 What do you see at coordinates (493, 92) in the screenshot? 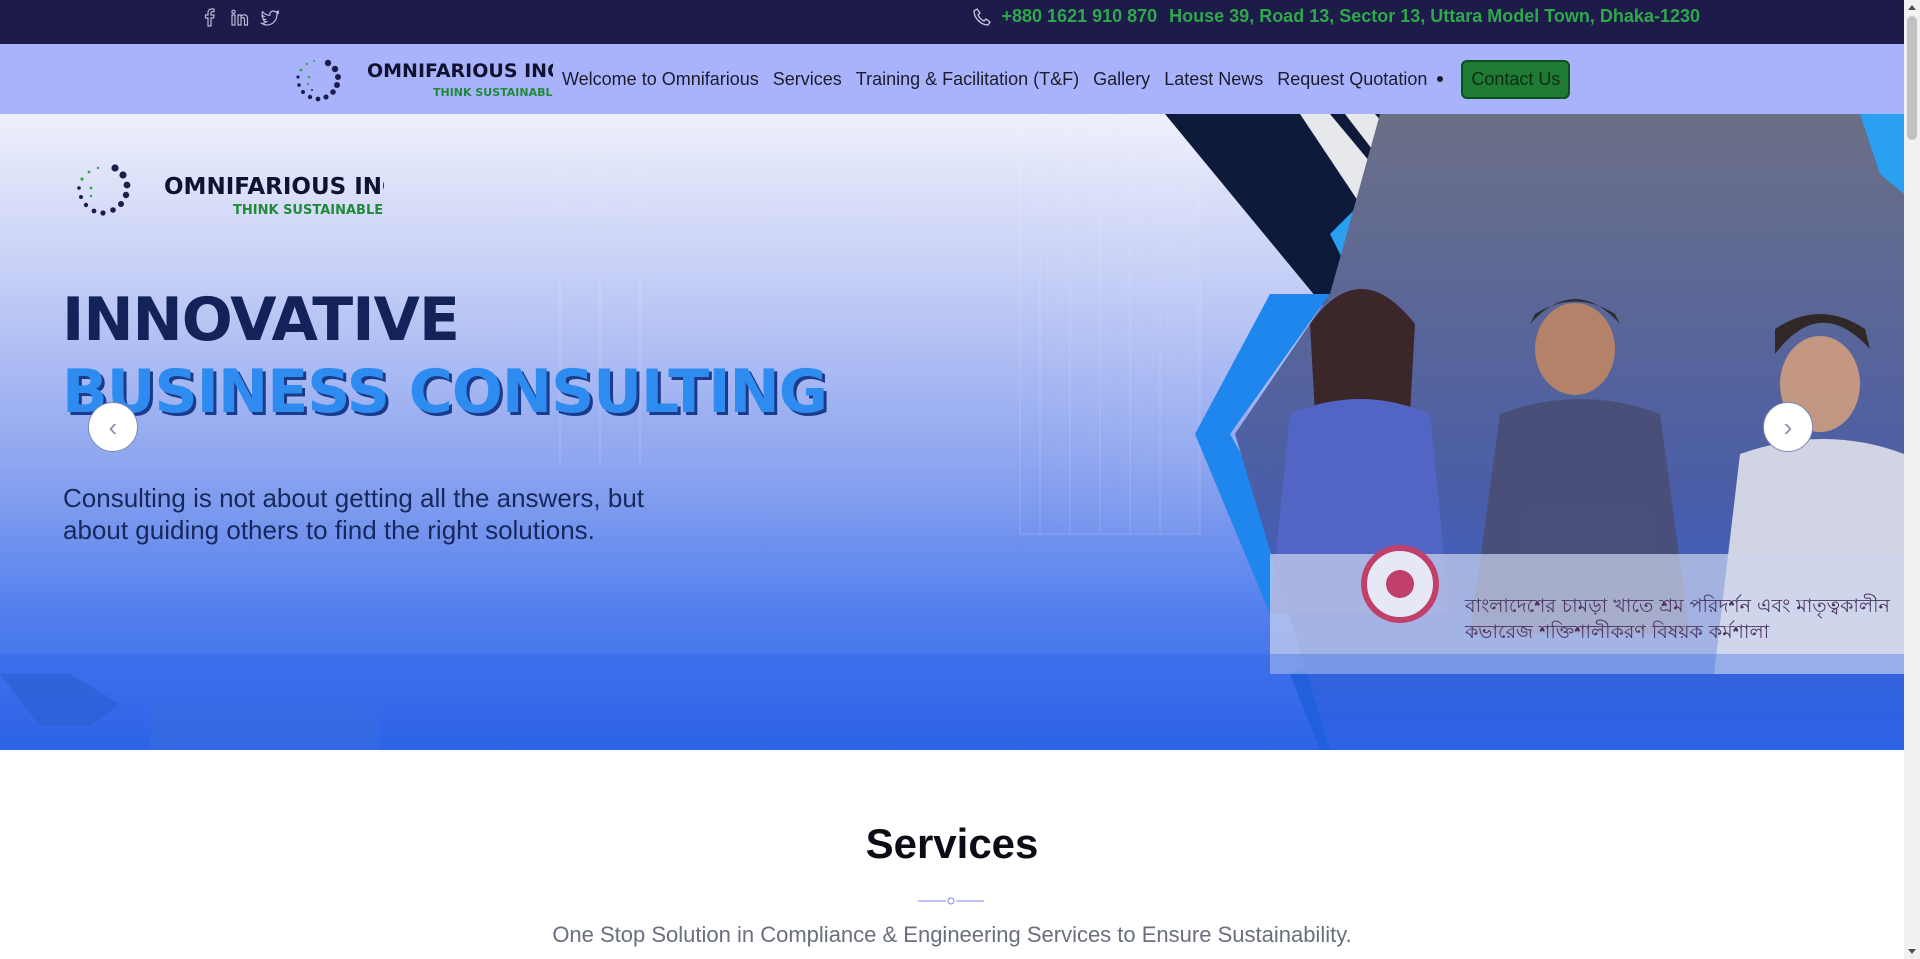
I see `logo-tagline: THINK SUSTAINABLE` at bounding box center [493, 92].